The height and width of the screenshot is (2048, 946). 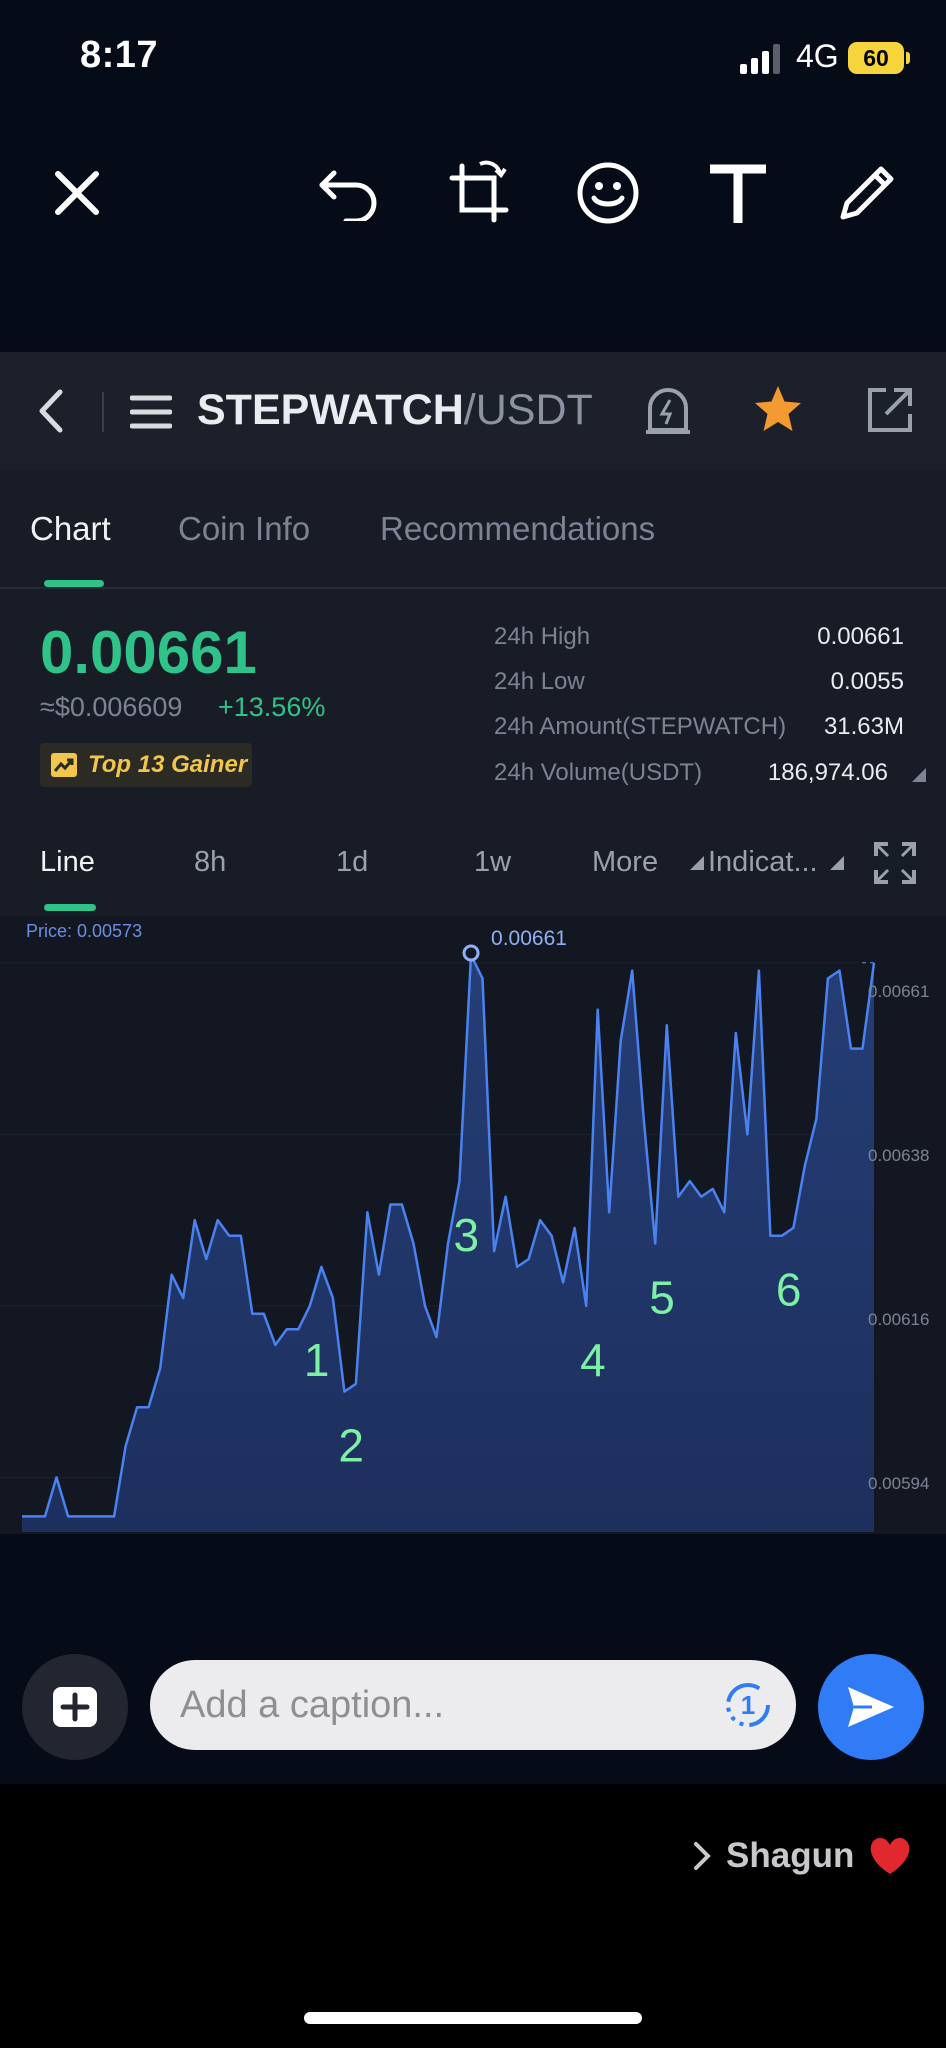 What do you see at coordinates (103, 412) in the screenshot?
I see `header-divider` at bounding box center [103, 412].